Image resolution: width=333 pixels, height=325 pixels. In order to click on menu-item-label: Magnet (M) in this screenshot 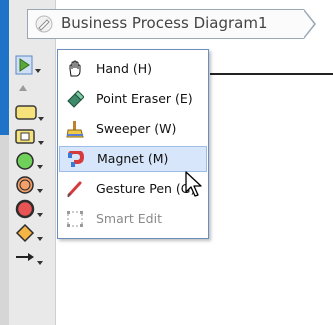, I will do `click(133, 158)`.